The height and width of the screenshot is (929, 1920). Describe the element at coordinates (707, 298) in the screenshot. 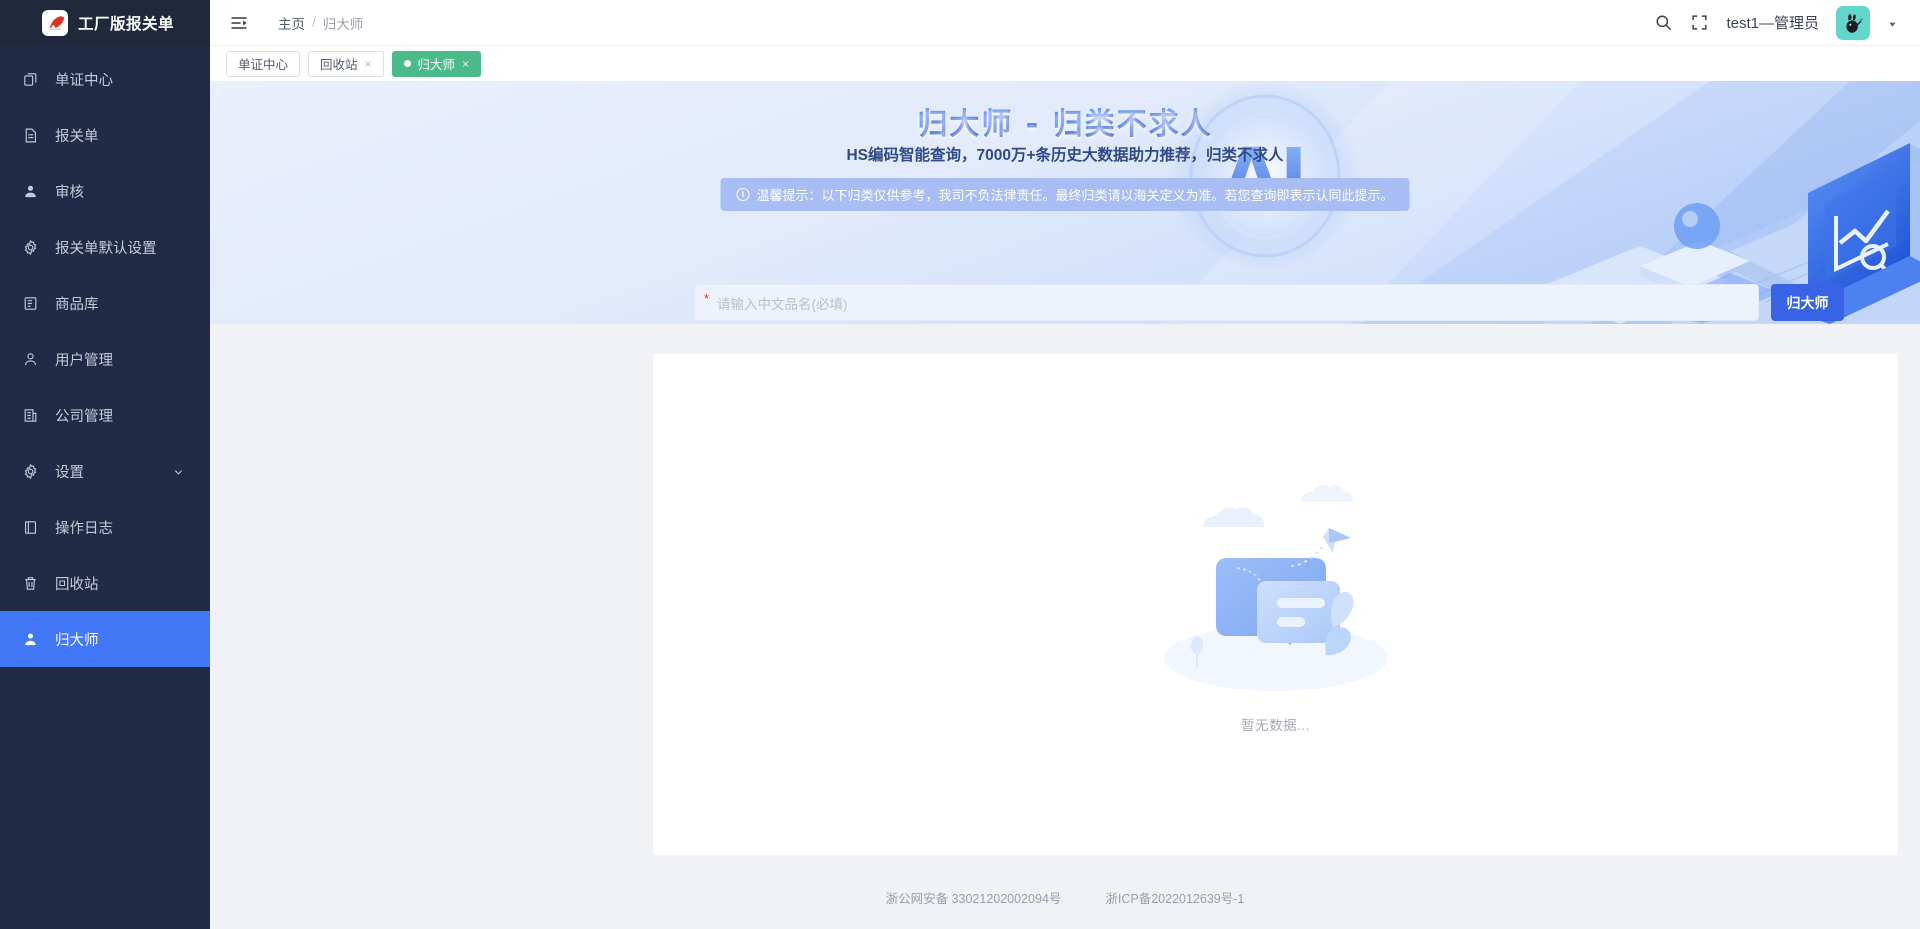

I see `required-marker: *` at that location.